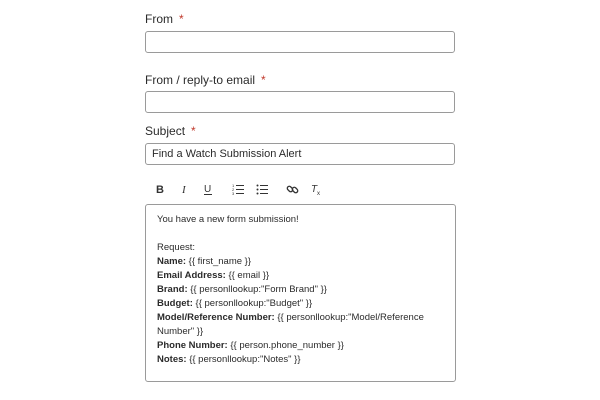  Describe the element at coordinates (316, 189) in the screenshot. I see `clear-format-icon: T x` at that location.